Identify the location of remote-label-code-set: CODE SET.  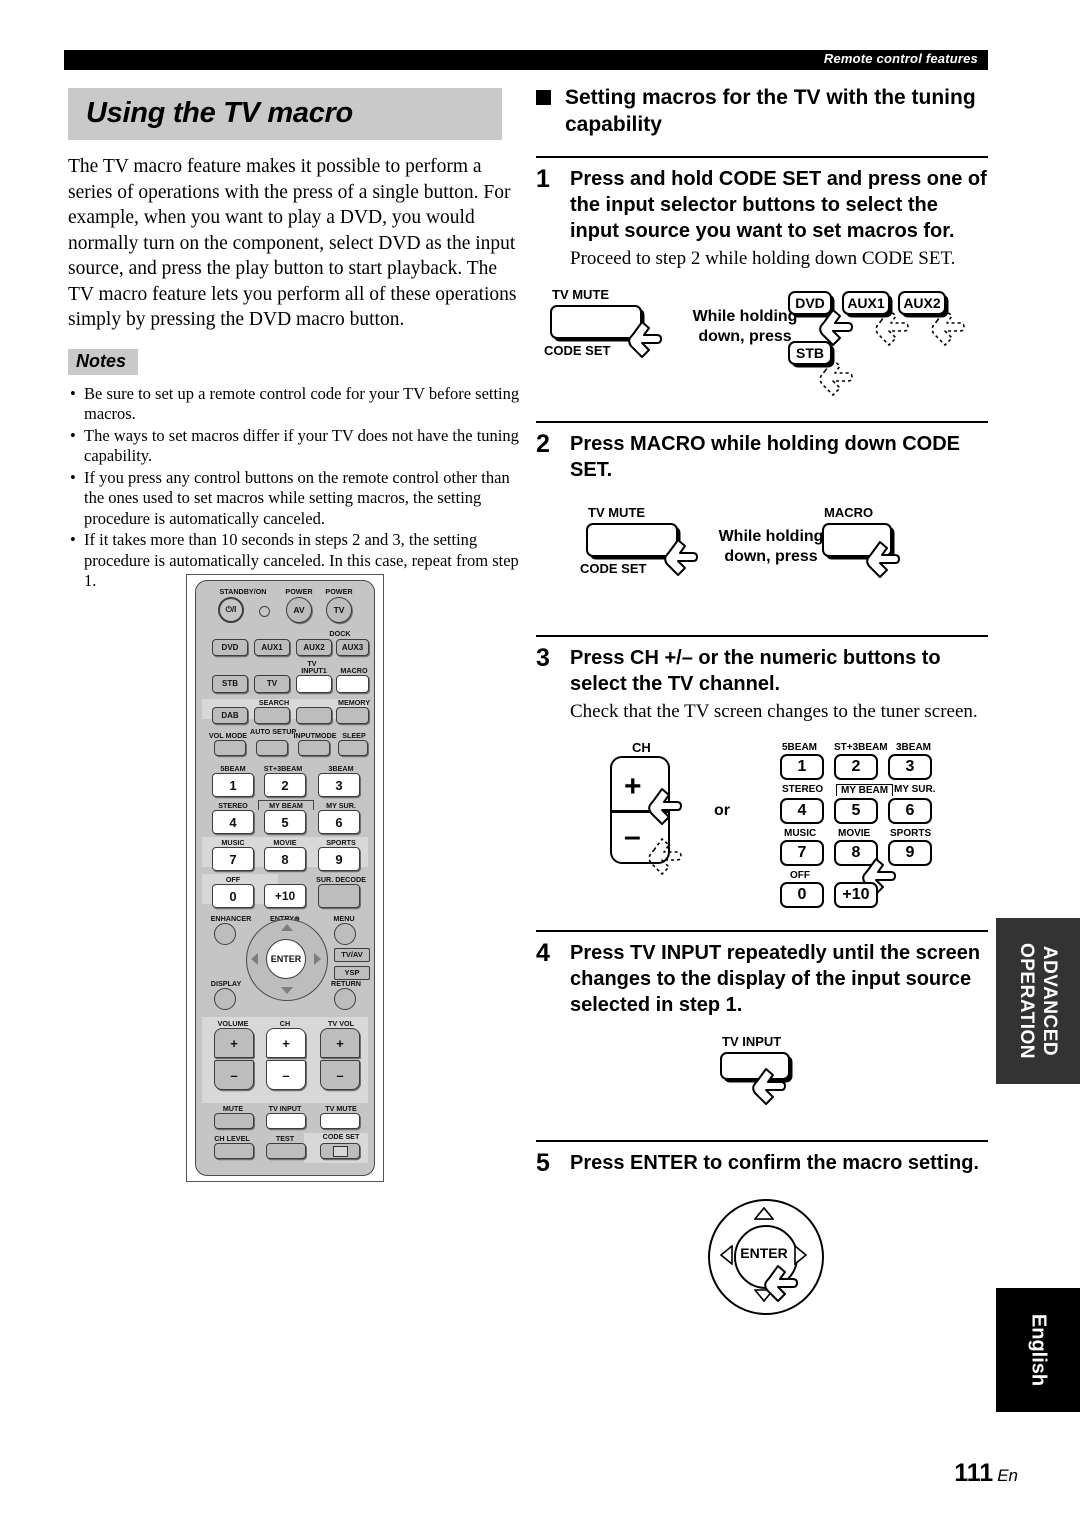
(341, 1136).